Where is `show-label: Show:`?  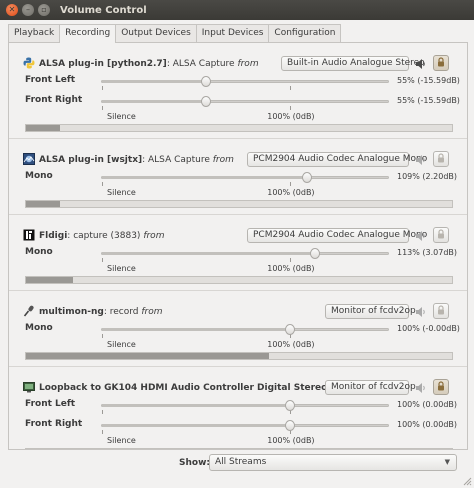 show-label: Show: is located at coordinates (194, 463).